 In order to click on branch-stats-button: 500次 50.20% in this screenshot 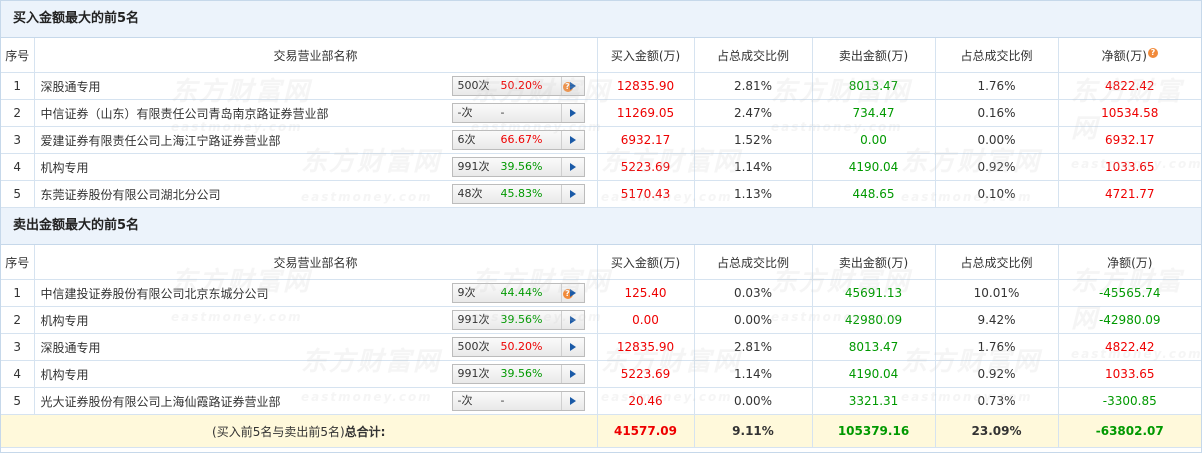, I will do `click(518, 347)`.